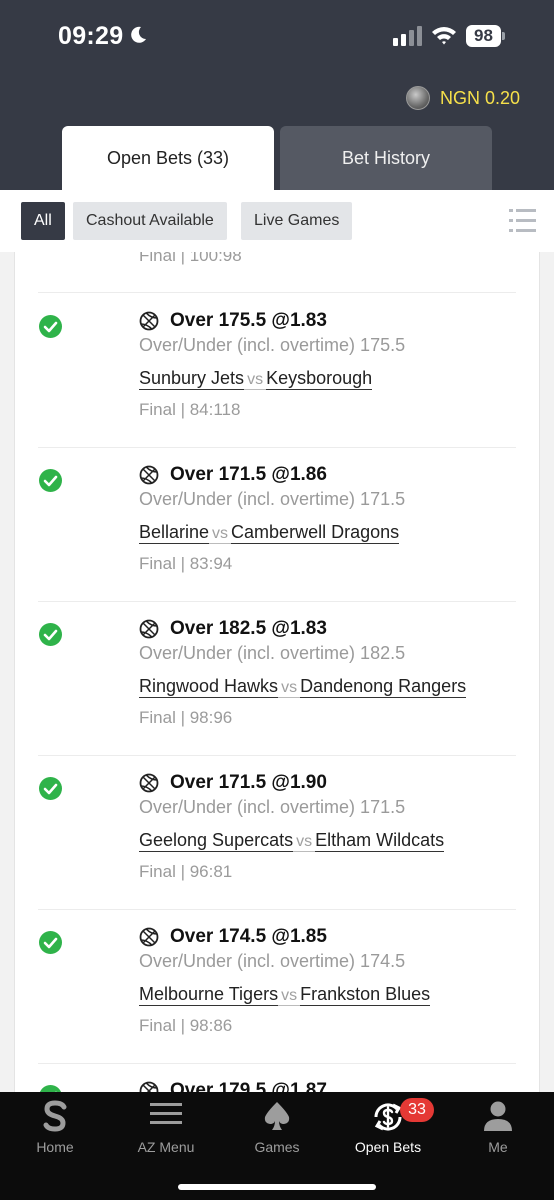 This screenshot has height=1200, width=554. Describe the element at coordinates (190, 258) in the screenshot. I see `bet-result: Final | 100:98` at that location.